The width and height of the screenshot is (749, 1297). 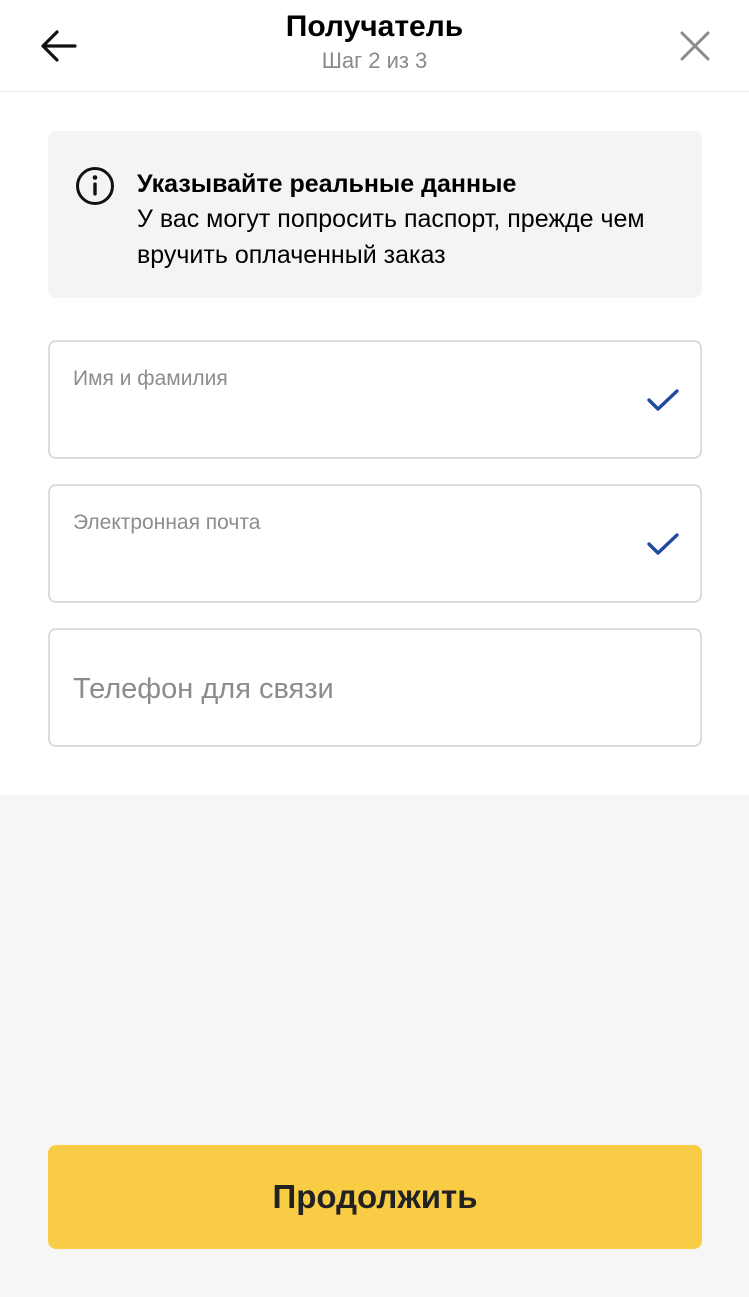 I want to click on name-field: Имя и фамилия, so click(x=375, y=399).